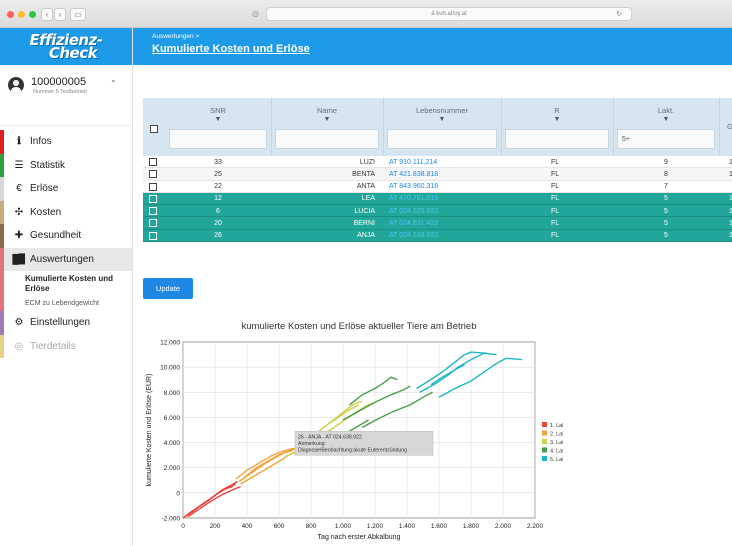 The image size is (732, 546). I want to click on column-header-g: G, so click(725, 126).